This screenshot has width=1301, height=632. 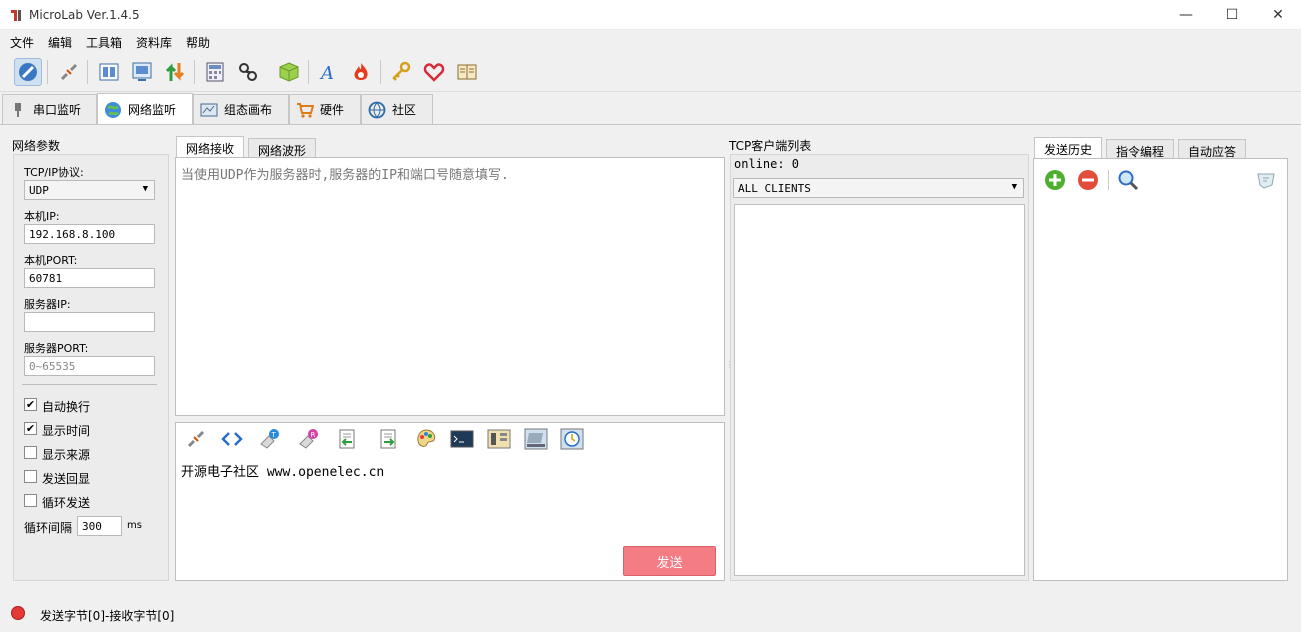 What do you see at coordinates (54, 172) in the screenshot?
I see `protocol-label: TCP/IP协议:` at bounding box center [54, 172].